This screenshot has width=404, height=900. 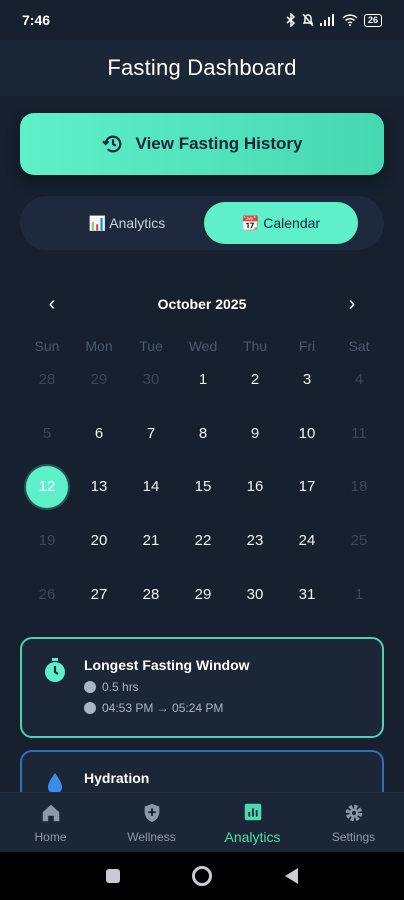 I want to click on calendar-day-label: 13, so click(x=99, y=487).